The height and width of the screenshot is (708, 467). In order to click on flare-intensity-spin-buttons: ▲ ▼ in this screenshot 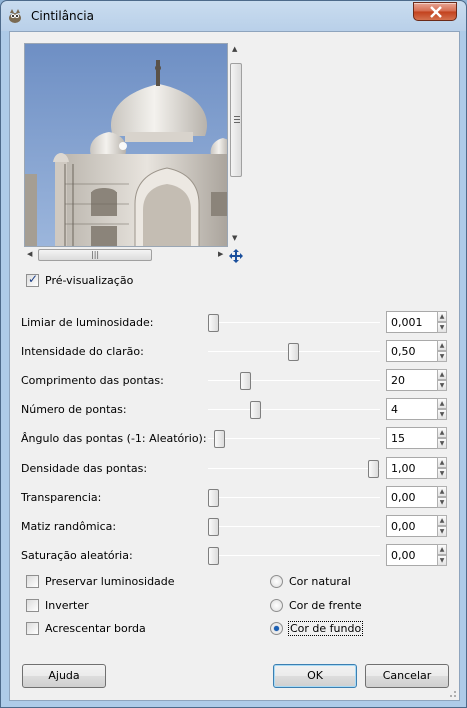, I will do `click(442, 351)`.